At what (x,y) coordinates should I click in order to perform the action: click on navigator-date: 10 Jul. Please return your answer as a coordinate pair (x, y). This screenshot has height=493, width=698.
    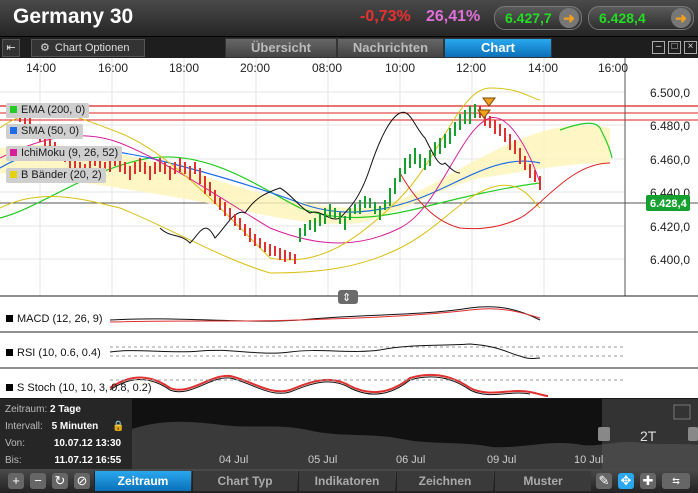
    Looking at the image, I should click on (588, 460).